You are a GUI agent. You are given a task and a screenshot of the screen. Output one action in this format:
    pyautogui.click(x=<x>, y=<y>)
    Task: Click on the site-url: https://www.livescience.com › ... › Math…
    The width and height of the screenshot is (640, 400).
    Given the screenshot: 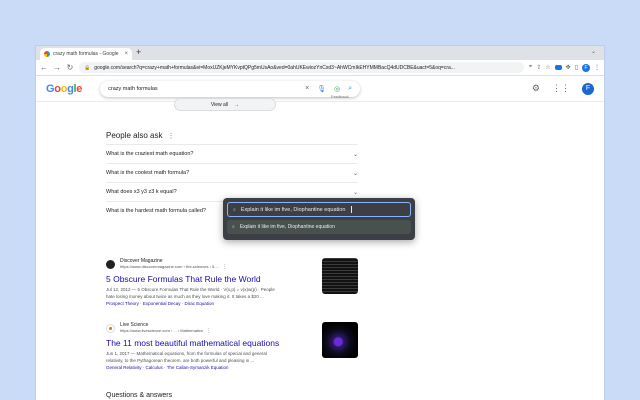 What is the action you would take?
    pyautogui.click(x=165, y=331)
    